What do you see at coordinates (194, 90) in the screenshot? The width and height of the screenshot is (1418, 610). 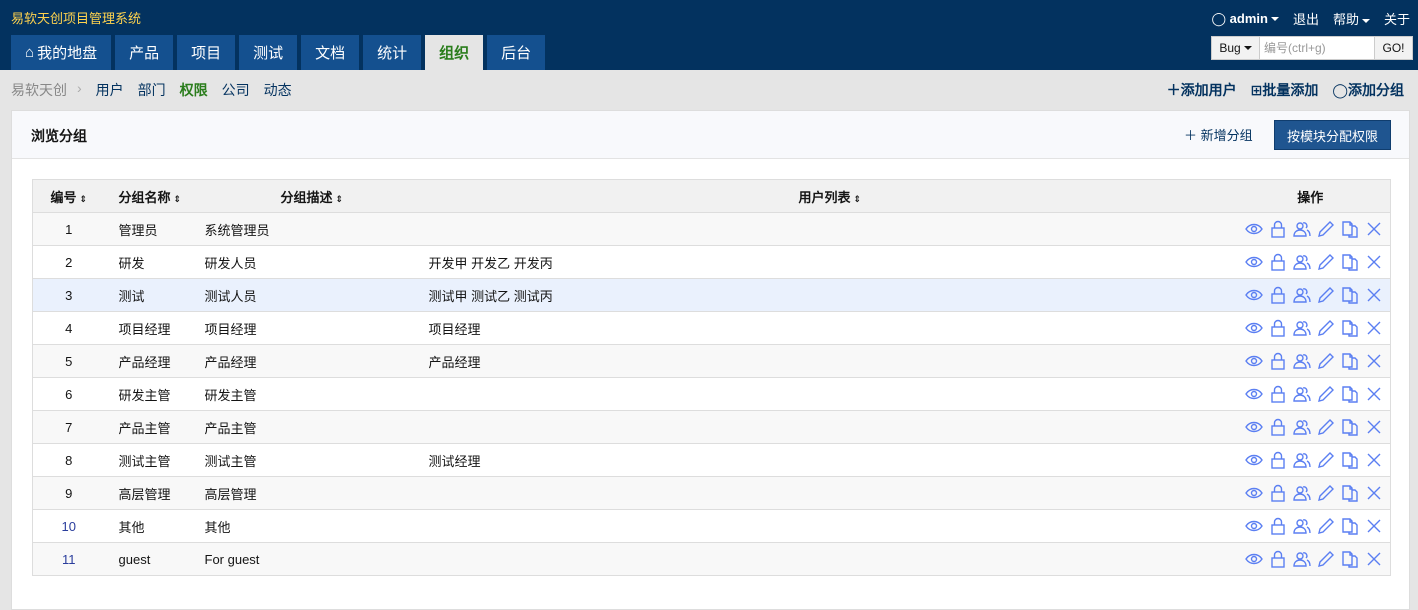 I see `subnav-item: 权限` at bounding box center [194, 90].